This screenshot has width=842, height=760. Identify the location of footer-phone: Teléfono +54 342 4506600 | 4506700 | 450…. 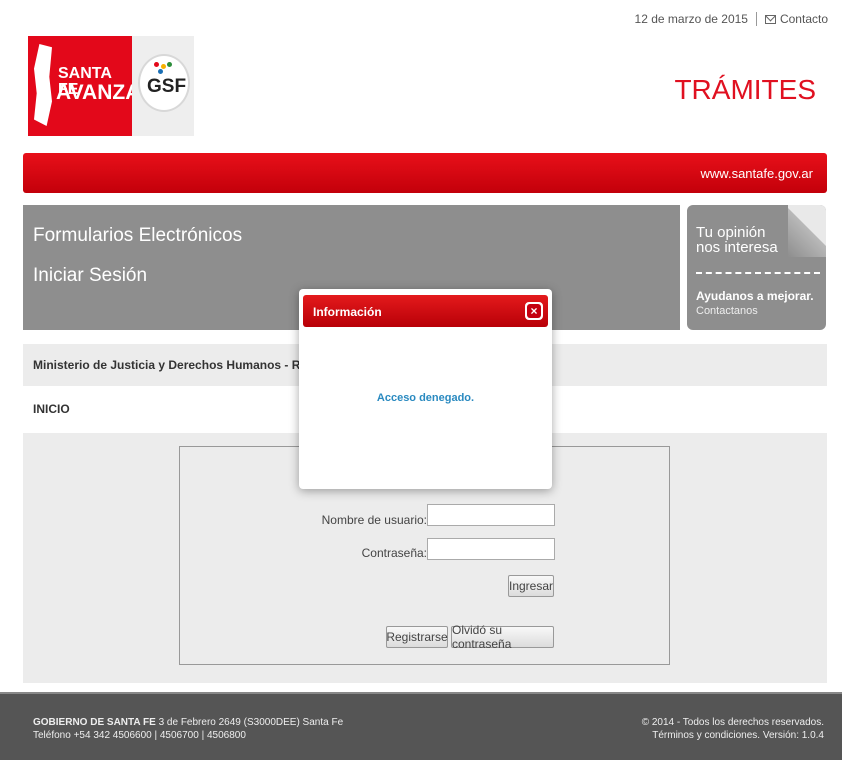
(139, 735).